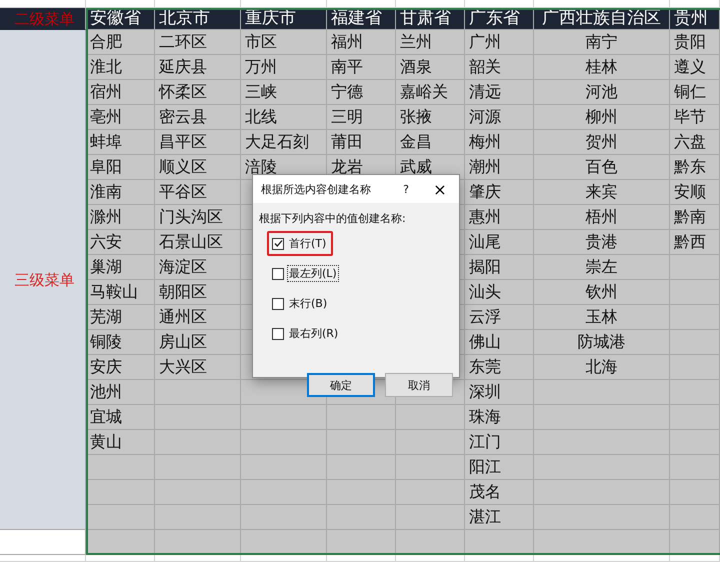 Image resolution: width=720 pixels, height=562 pixels. Describe the element at coordinates (602, 67) in the screenshot. I see `table-cell: 桂林` at that location.